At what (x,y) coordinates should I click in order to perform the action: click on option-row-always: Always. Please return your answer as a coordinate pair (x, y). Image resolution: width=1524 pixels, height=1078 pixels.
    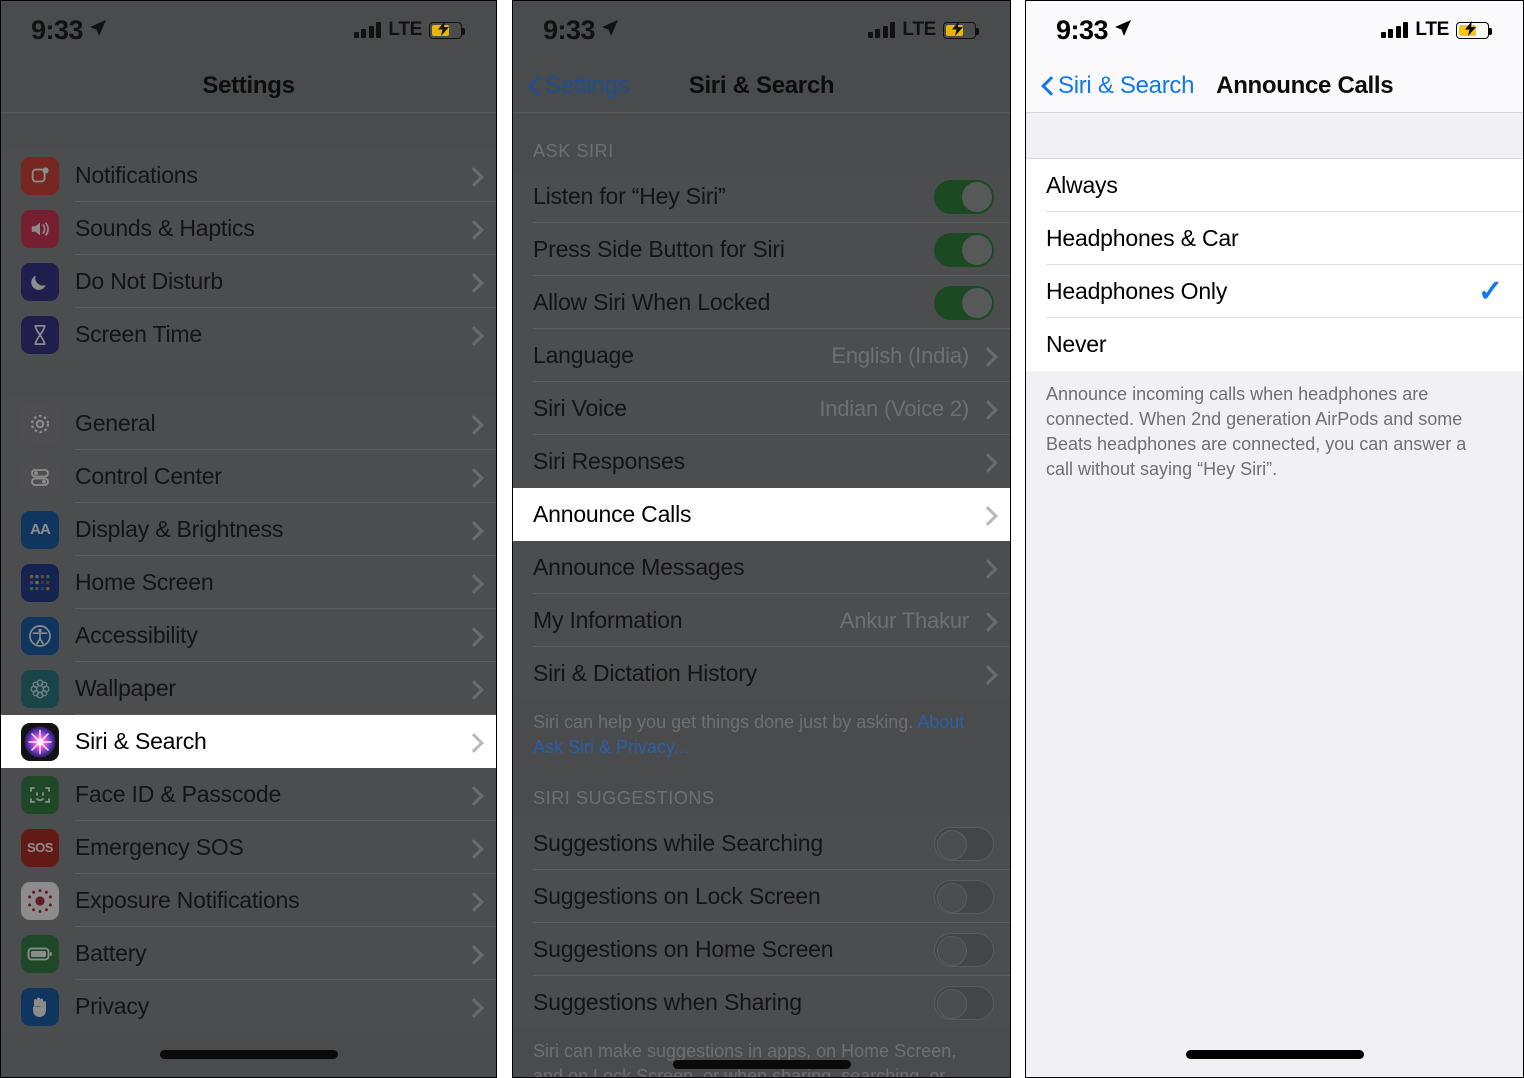
    Looking at the image, I should click on (1274, 185).